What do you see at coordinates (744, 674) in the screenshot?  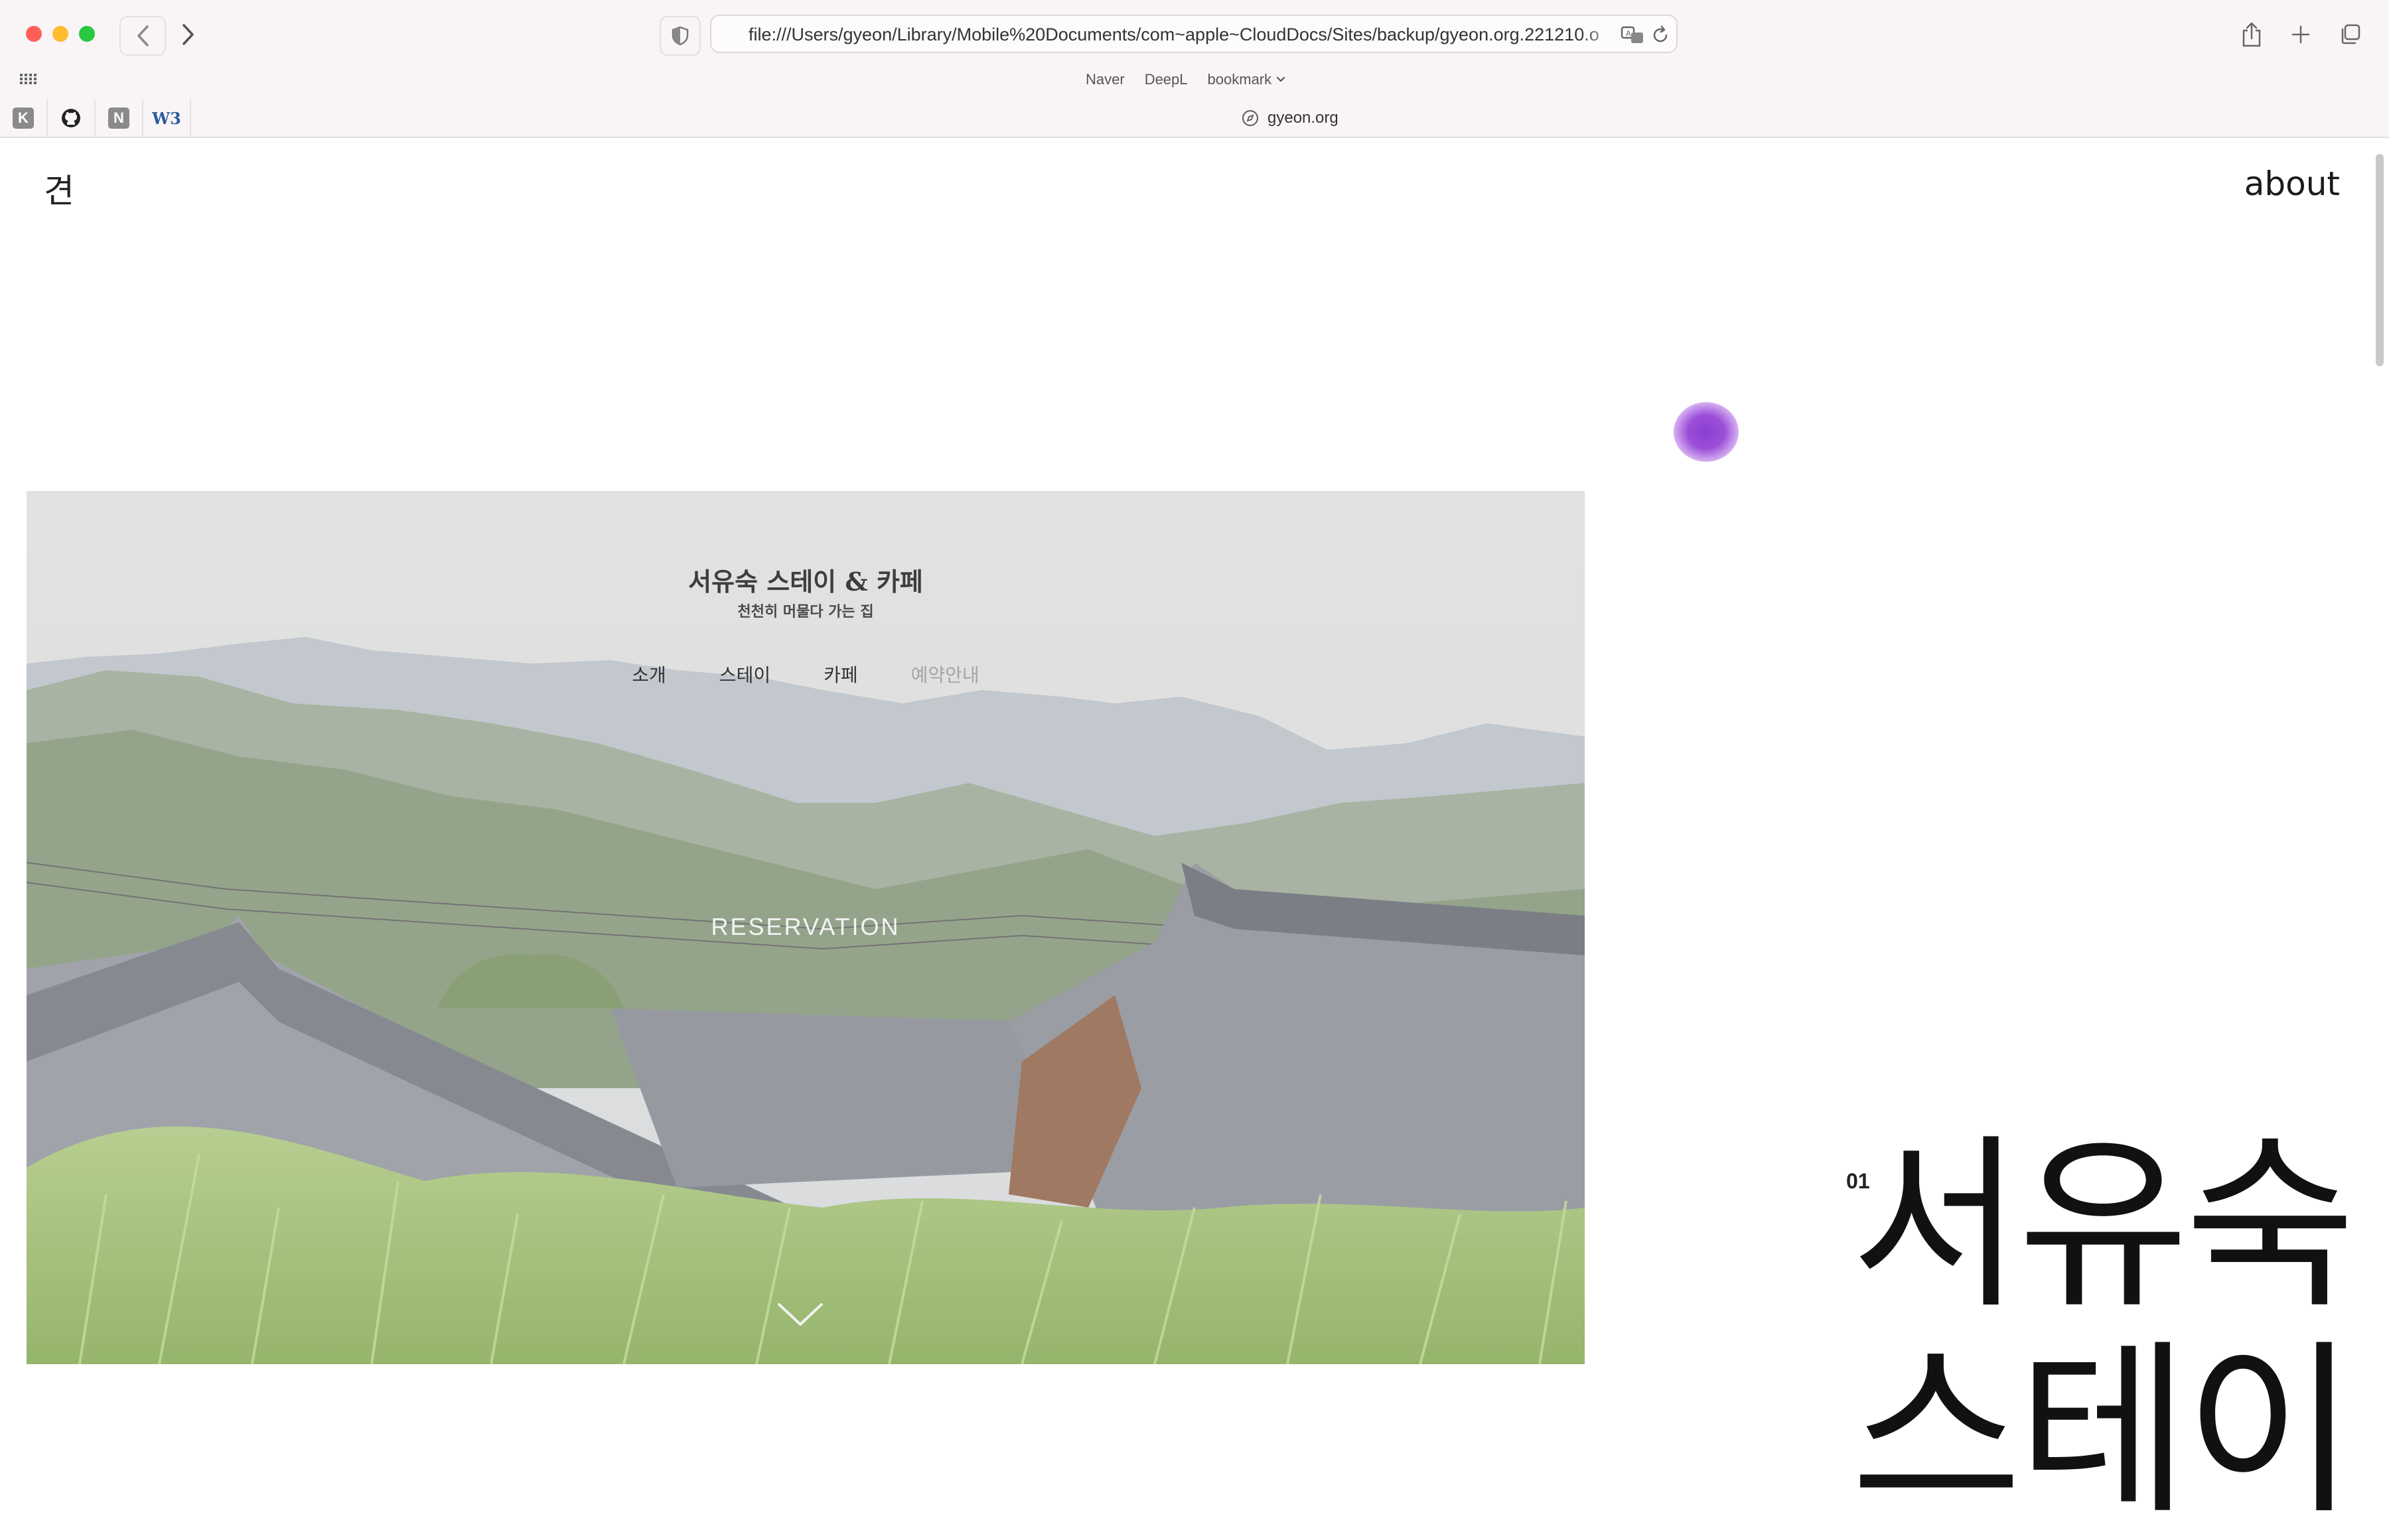 I see `hero-nav-stay: 스테이` at bounding box center [744, 674].